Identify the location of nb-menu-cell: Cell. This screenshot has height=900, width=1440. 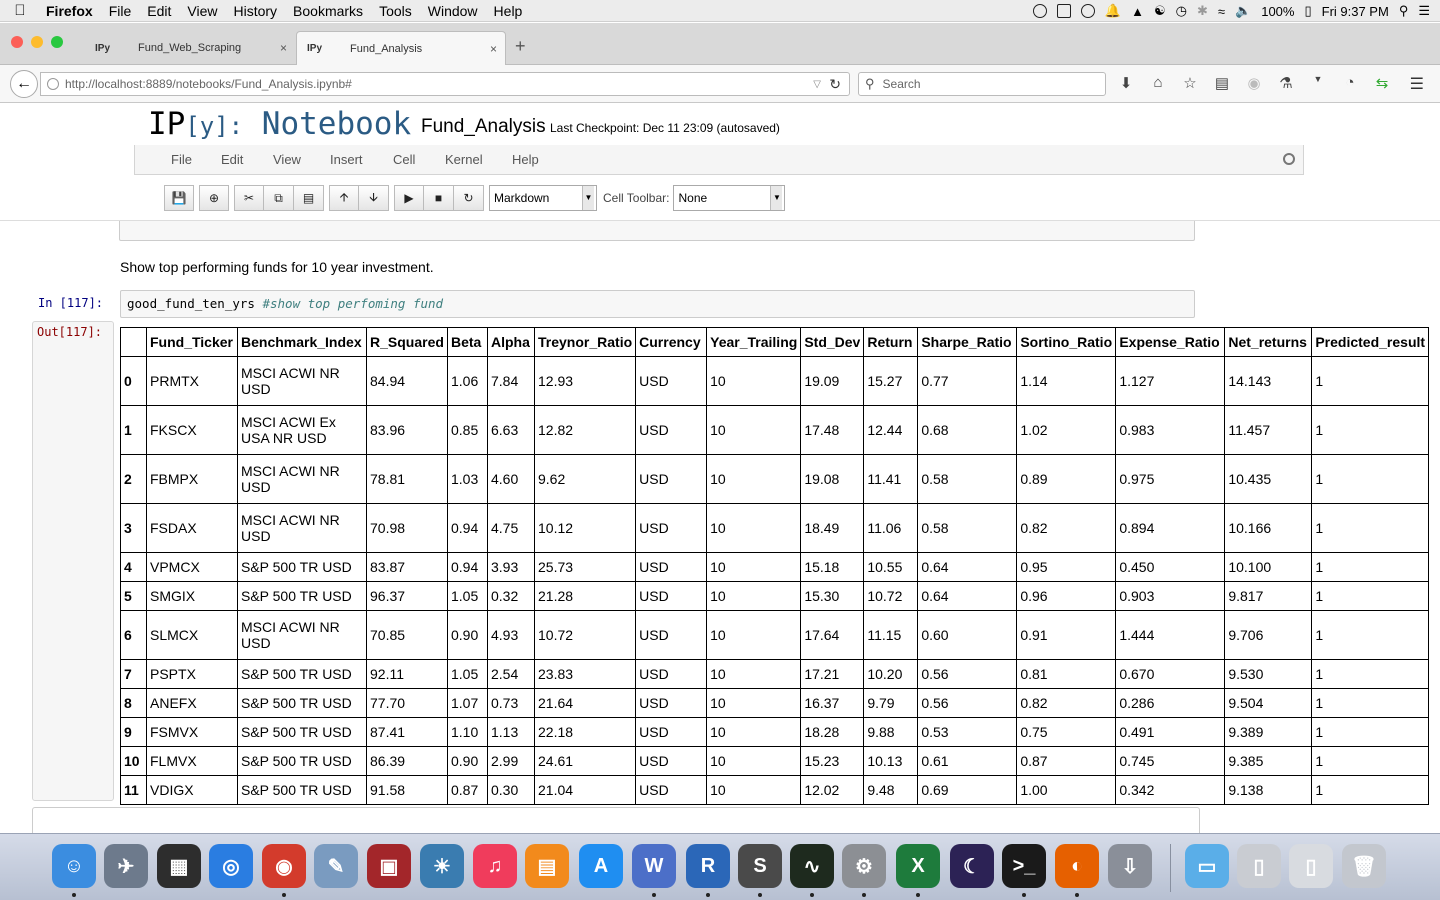
(404, 159).